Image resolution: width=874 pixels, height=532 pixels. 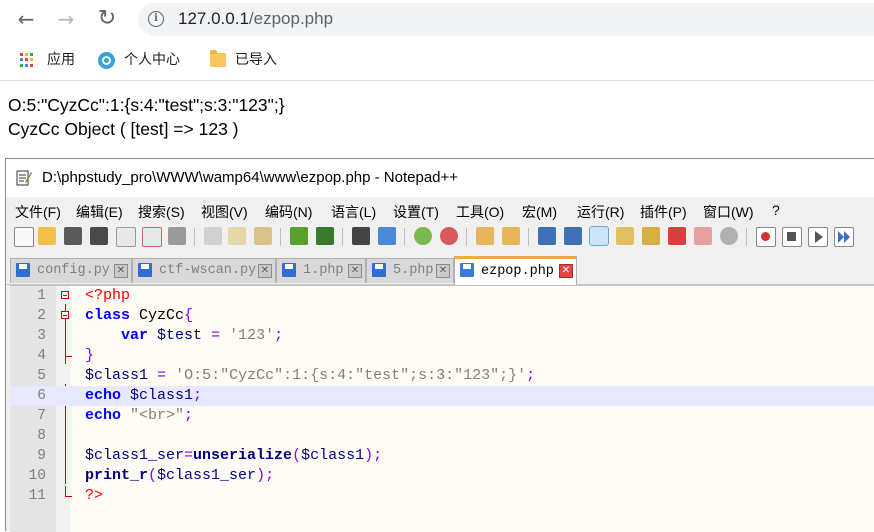 I want to click on menu-macro: 宏(M), so click(x=539, y=212).